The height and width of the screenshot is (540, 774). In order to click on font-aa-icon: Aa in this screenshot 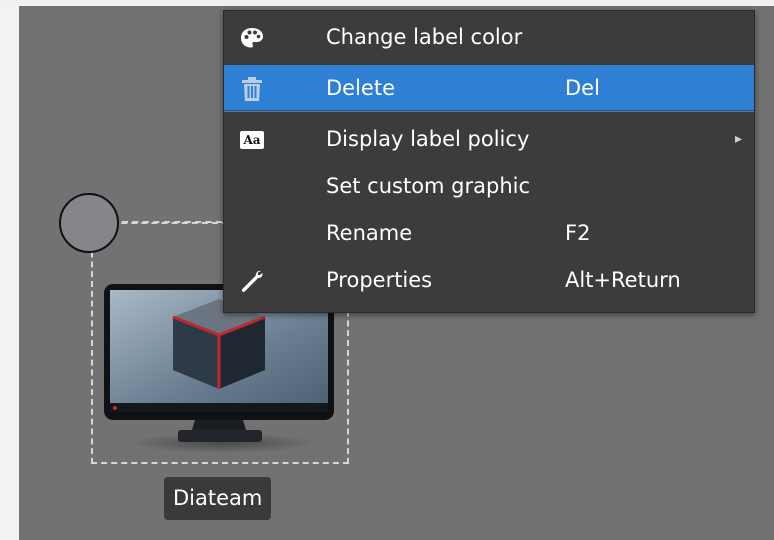, I will do `click(252, 140)`.